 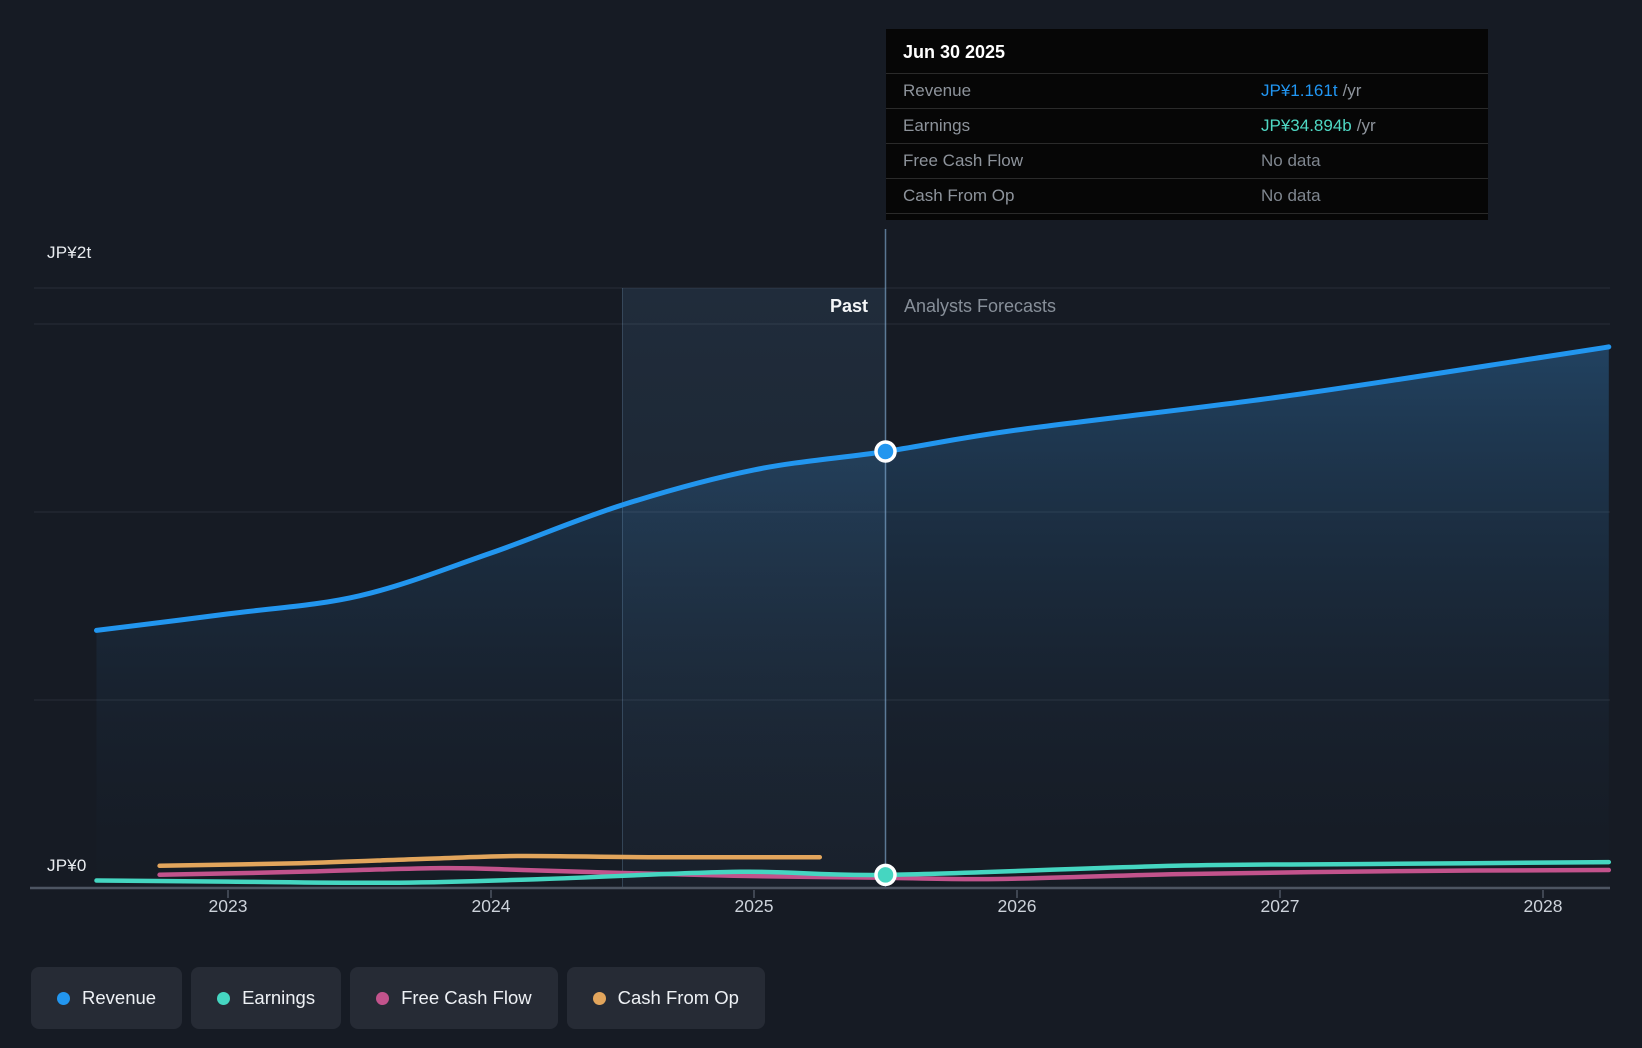 I want to click on legend-item-free-cash-flow: Free Cash Flow, so click(x=454, y=998).